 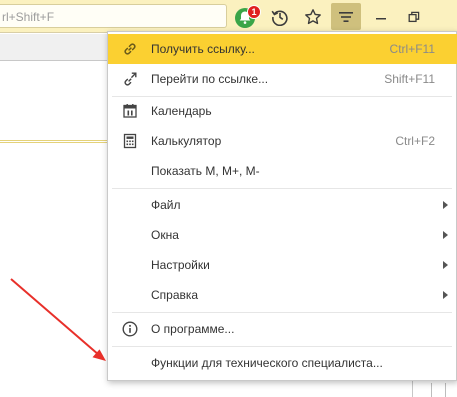 I want to click on menu-item-shortcut: Ctrl+F11, so click(x=412, y=49).